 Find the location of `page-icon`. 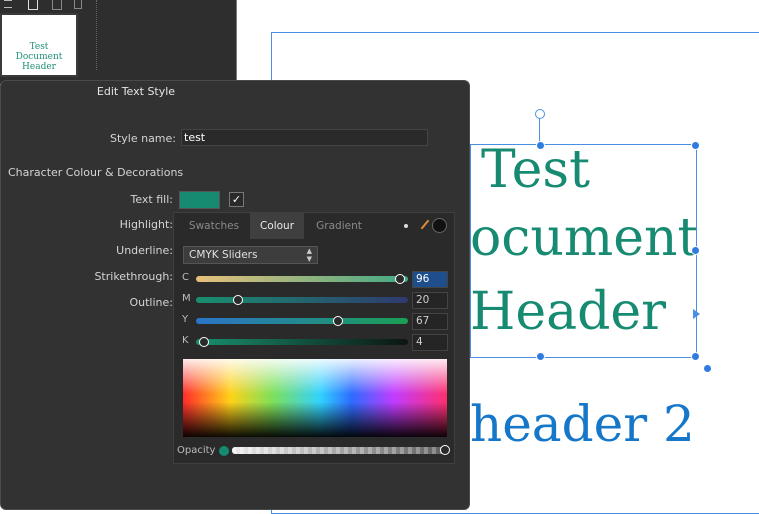

page-icon is located at coordinates (33, 5).